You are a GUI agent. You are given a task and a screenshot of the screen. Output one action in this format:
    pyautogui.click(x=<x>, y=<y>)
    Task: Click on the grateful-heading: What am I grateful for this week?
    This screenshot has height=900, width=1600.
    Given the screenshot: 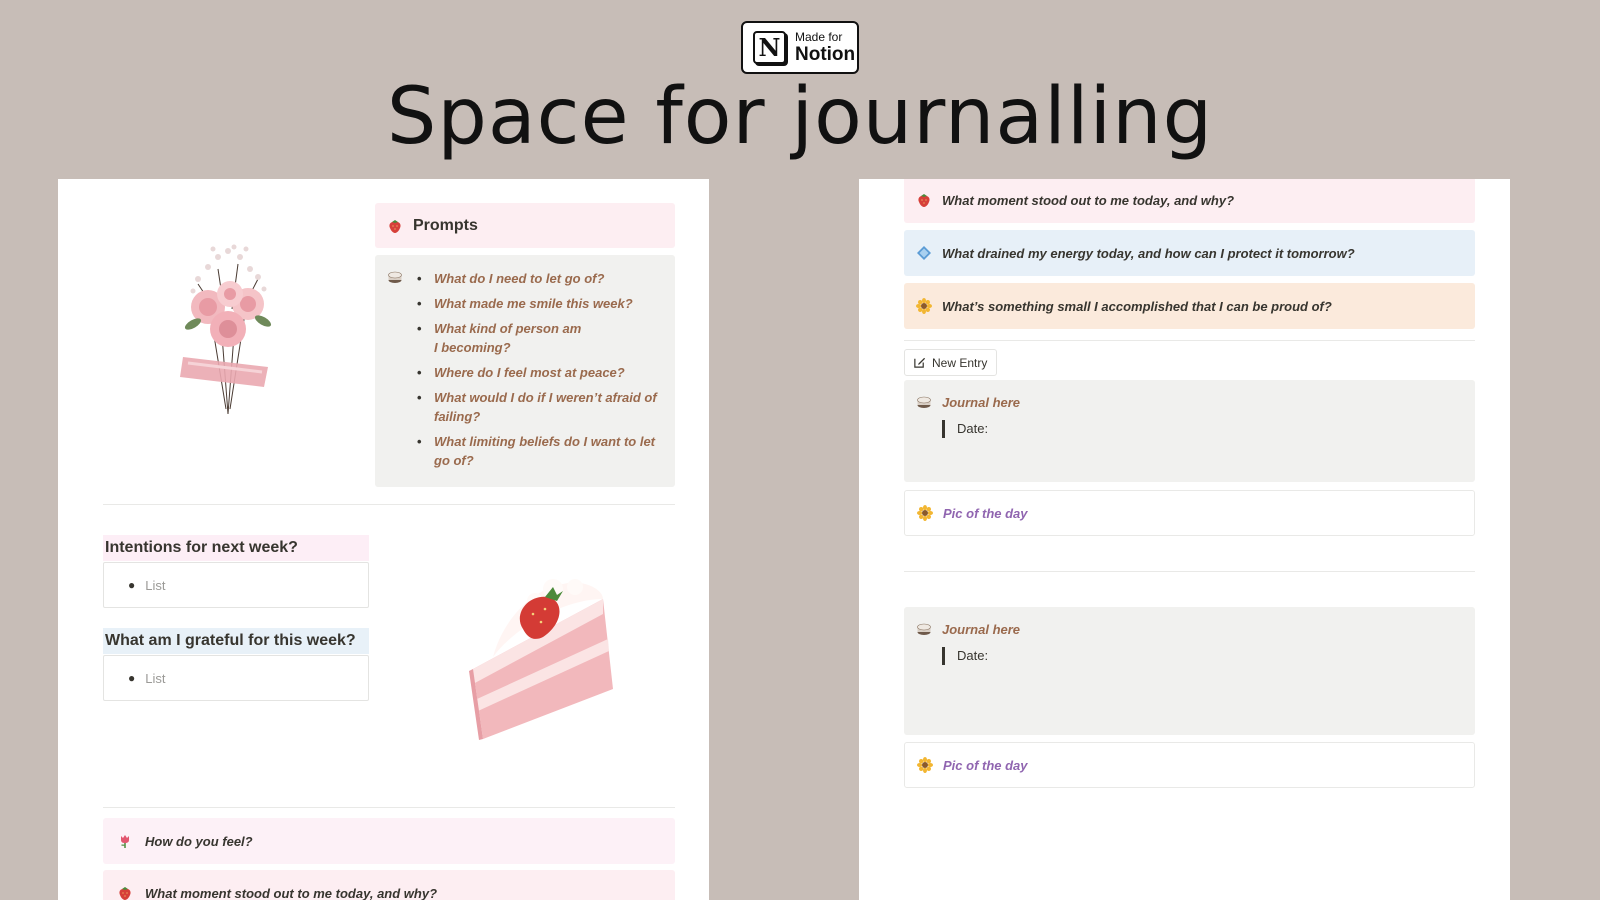 What is the action you would take?
    pyautogui.click(x=236, y=641)
    